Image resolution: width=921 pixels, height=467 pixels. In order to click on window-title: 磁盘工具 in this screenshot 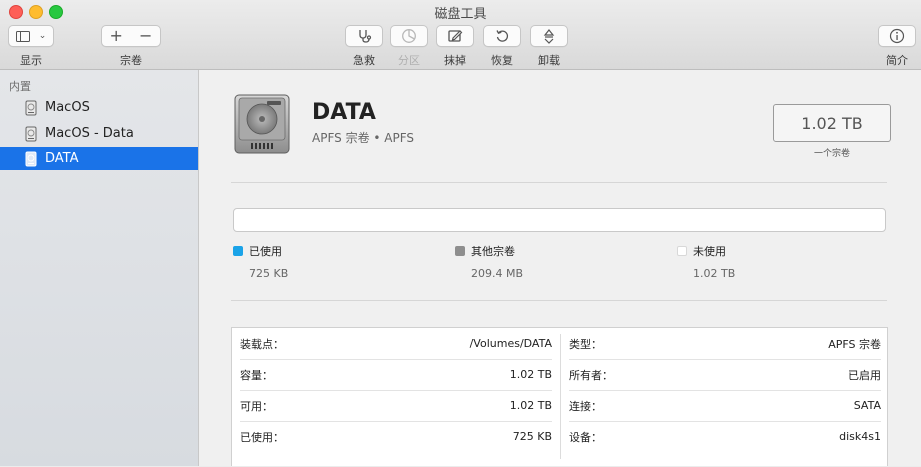, I will do `click(460, 14)`.